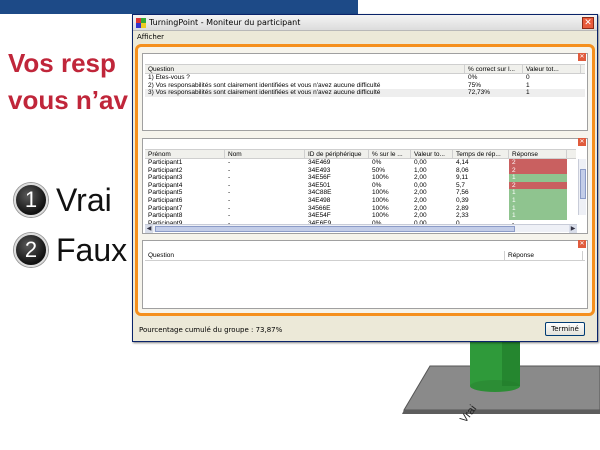 Image resolution: width=600 pixels, height=450 pixels. I want to click on detail-table: Question Réponse, so click(365, 256).